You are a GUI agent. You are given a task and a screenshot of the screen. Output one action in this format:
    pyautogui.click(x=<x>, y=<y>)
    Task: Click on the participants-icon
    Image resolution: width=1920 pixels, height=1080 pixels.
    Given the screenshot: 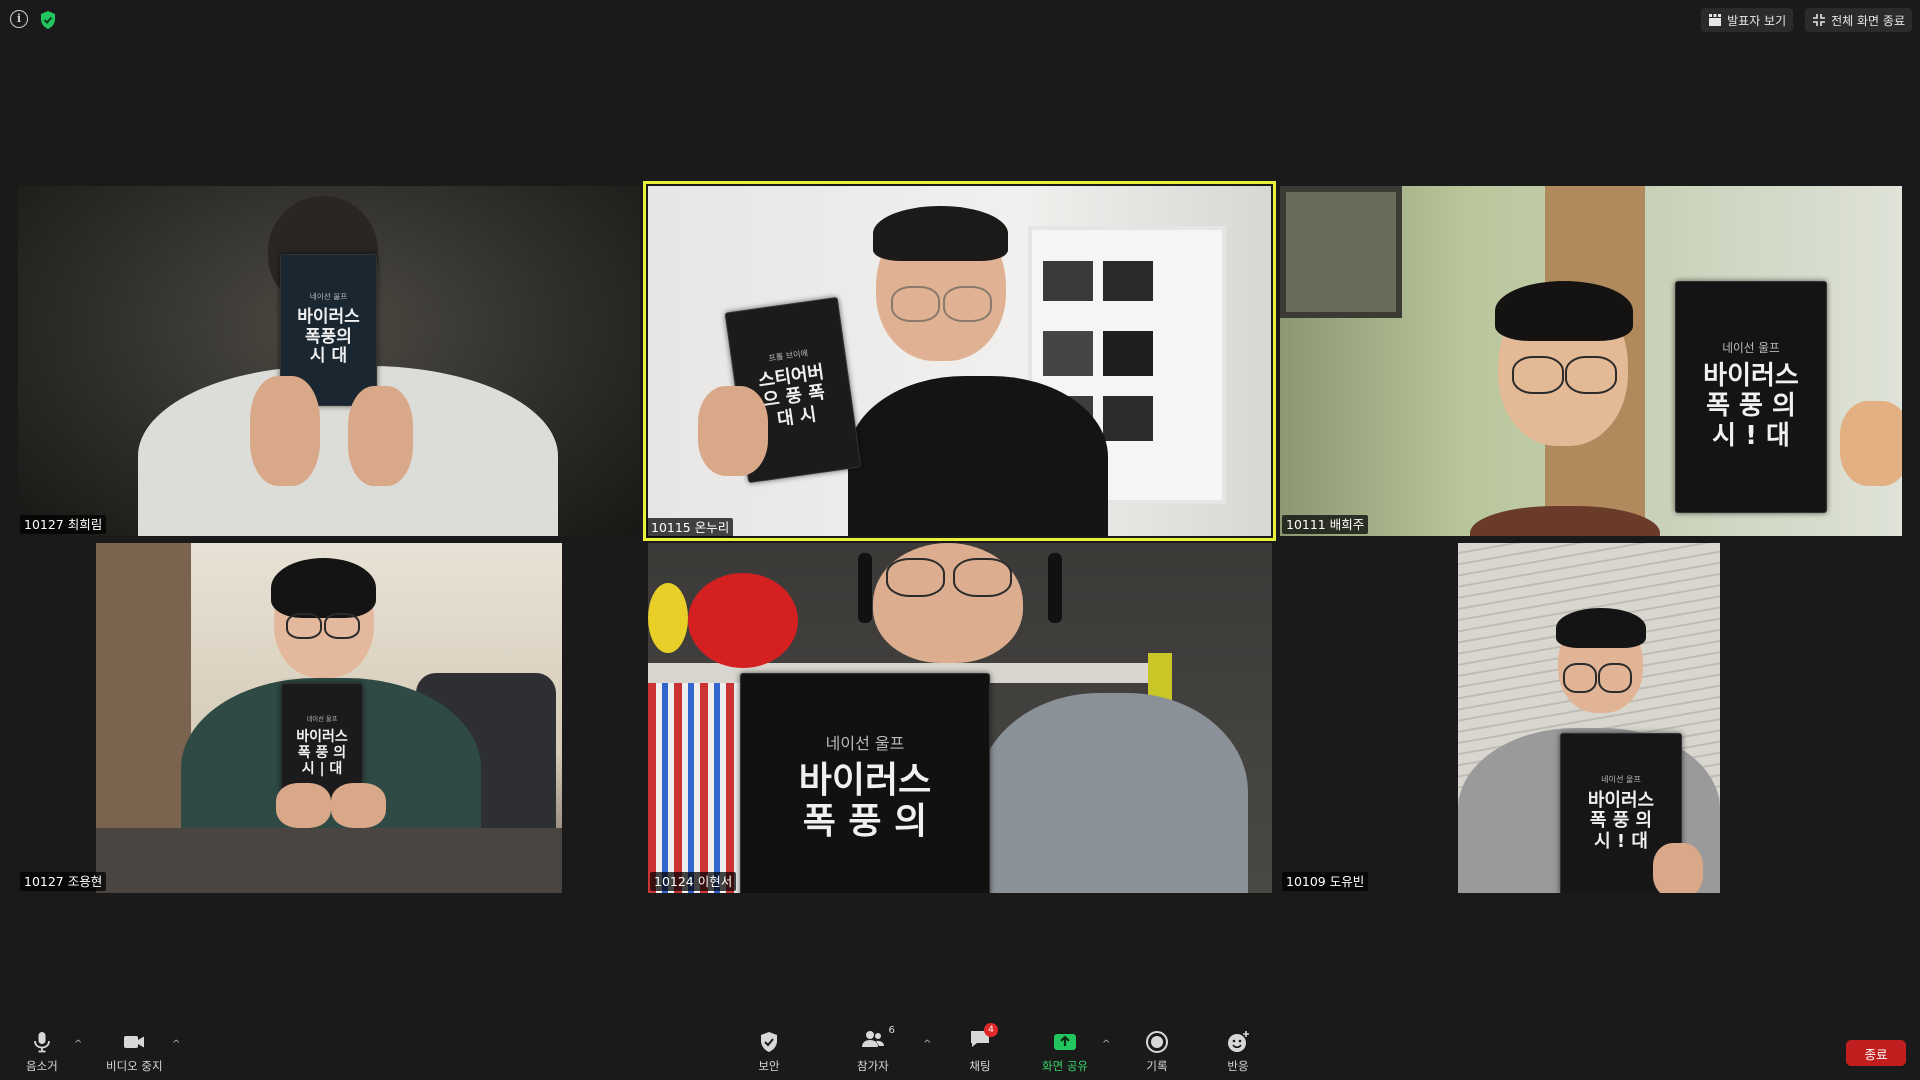 What is the action you would take?
    pyautogui.click(x=872, y=1039)
    